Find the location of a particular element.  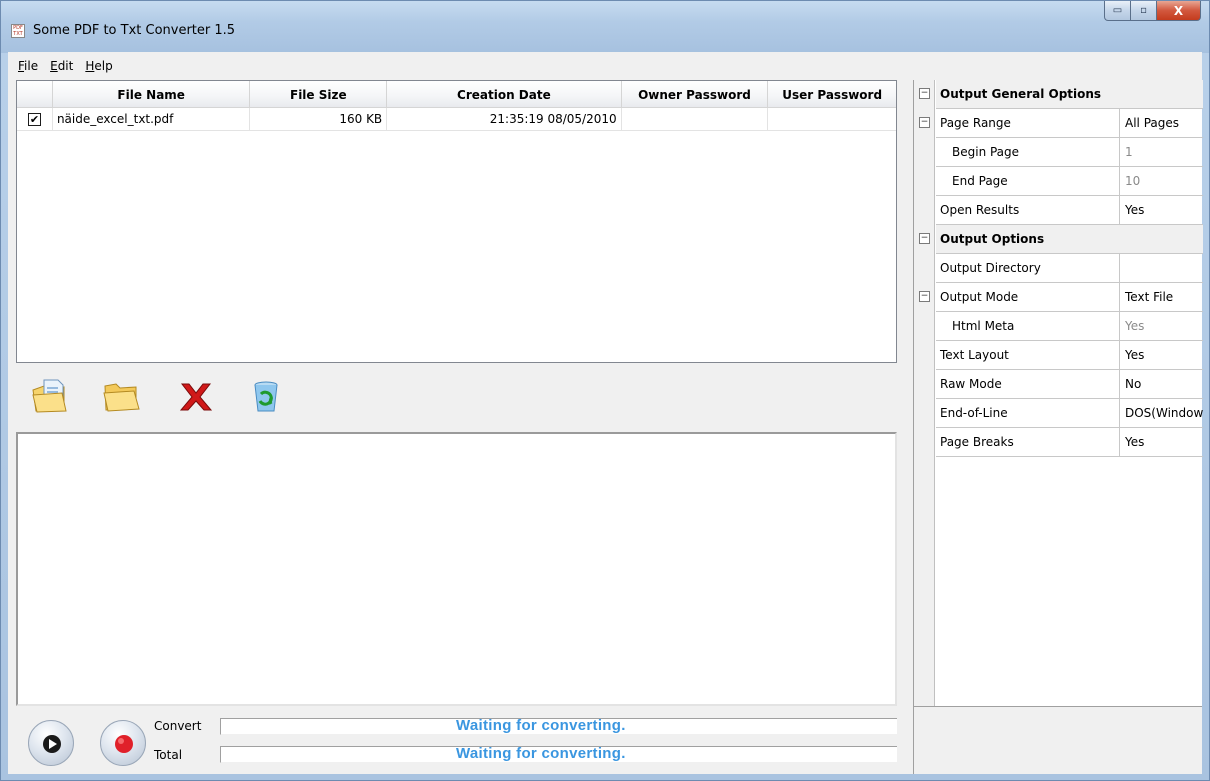

splitter is located at coordinates (905, 427).